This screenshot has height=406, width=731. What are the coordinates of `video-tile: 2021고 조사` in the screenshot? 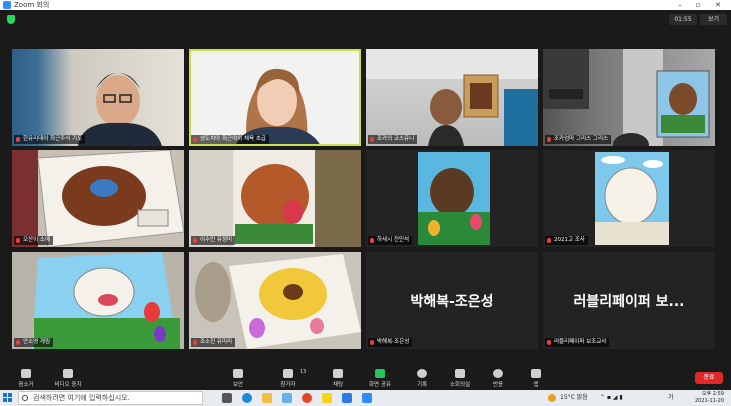 It's located at (629, 198).